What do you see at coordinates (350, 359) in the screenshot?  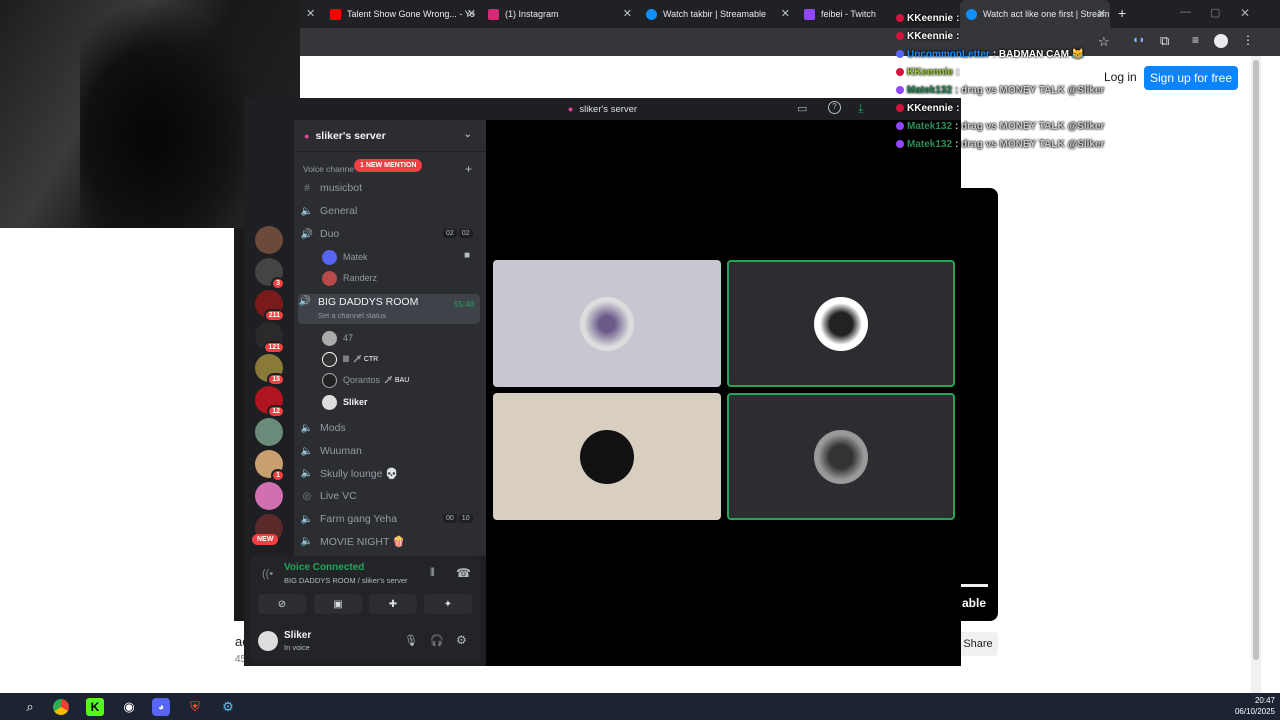 I see `voice-user-lll: lll 🗡 CTR` at bounding box center [350, 359].